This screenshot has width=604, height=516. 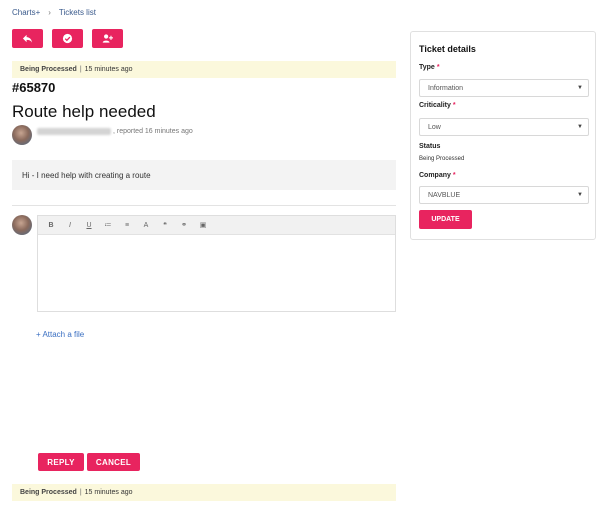 What do you see at coordinates (153, 131) in the screenshot?
I see `reported-time: , reported 16 minutes ago` at bounding box center [153, 131].